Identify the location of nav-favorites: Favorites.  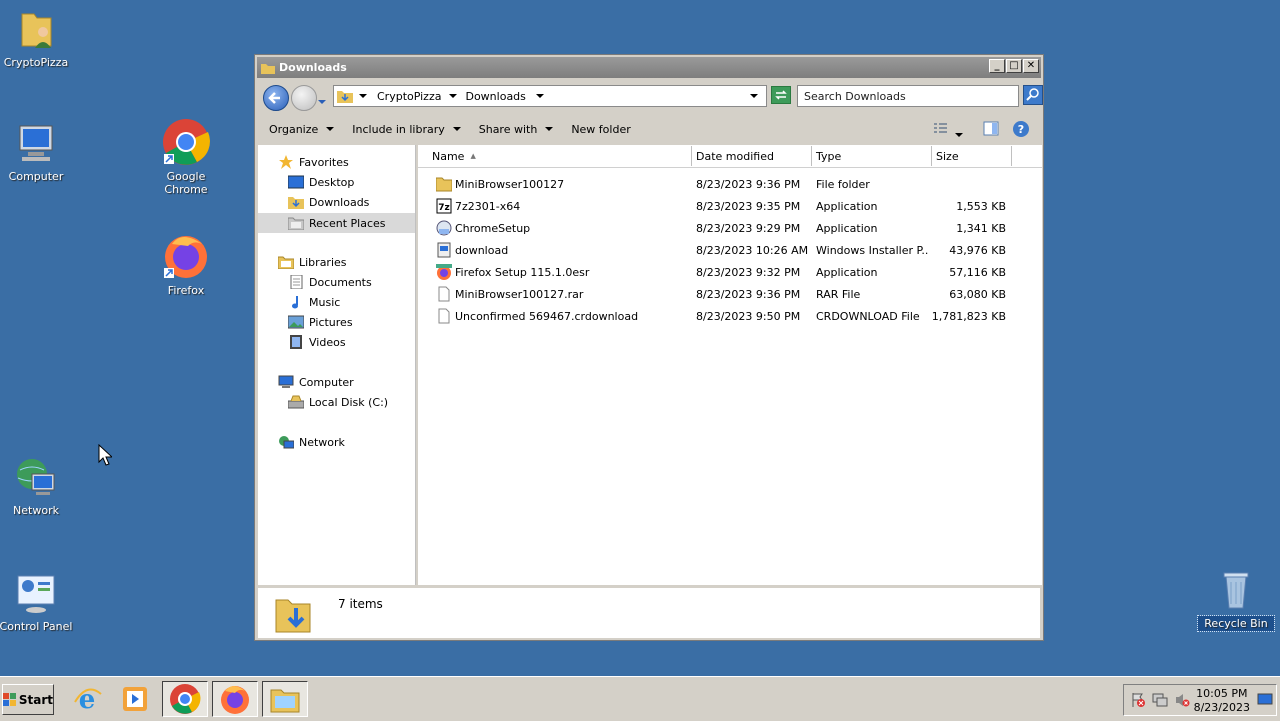
(313, 162).